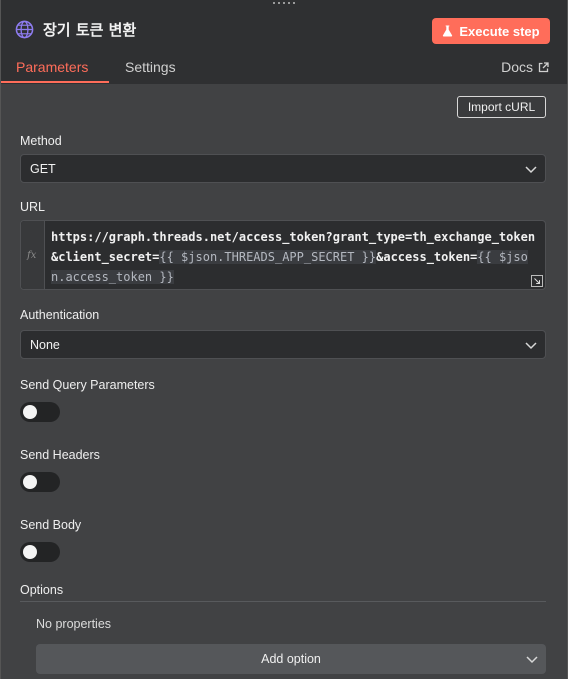  What do you see at coordinates (89, 29) in the screenshot?
I see `node-title: 장기 토큰 변환` at bounding box center [89, 29].